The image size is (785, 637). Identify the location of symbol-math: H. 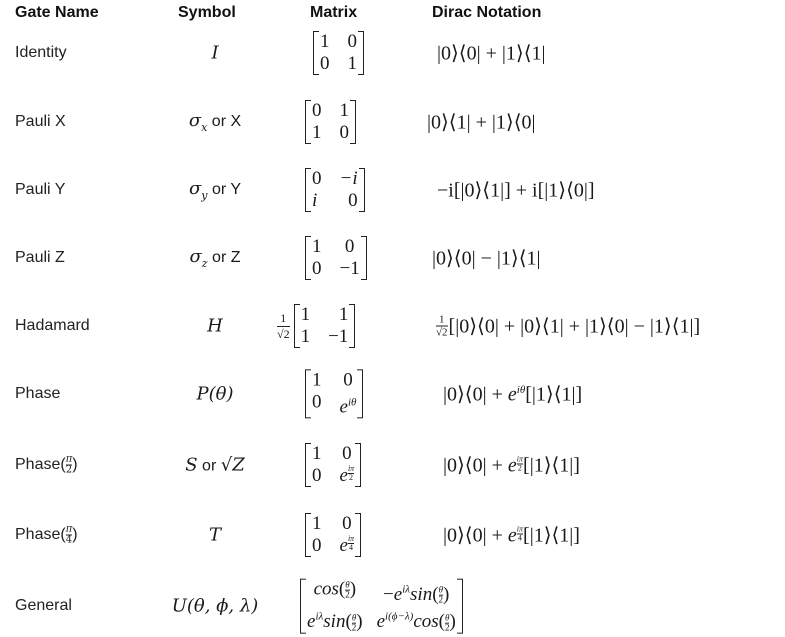
(215, 326).